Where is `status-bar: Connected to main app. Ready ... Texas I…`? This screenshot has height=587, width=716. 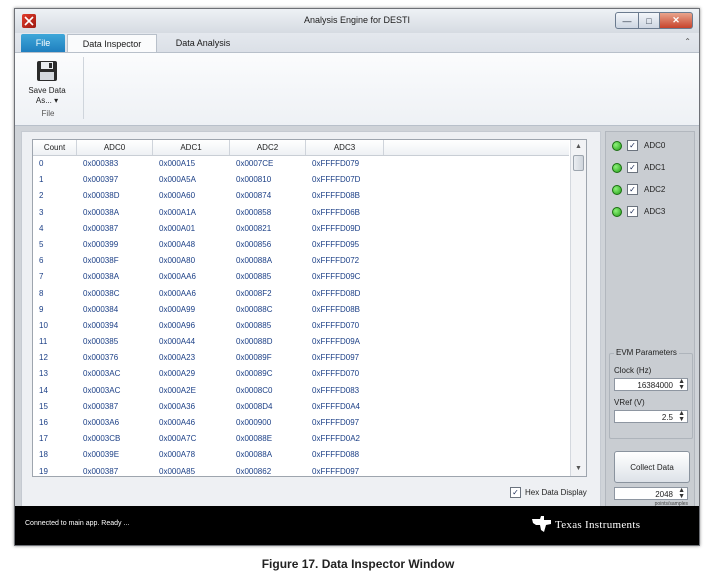
status-bar: Connected to main app. Ready ... Texas I… is located at coordinates (357, 525).